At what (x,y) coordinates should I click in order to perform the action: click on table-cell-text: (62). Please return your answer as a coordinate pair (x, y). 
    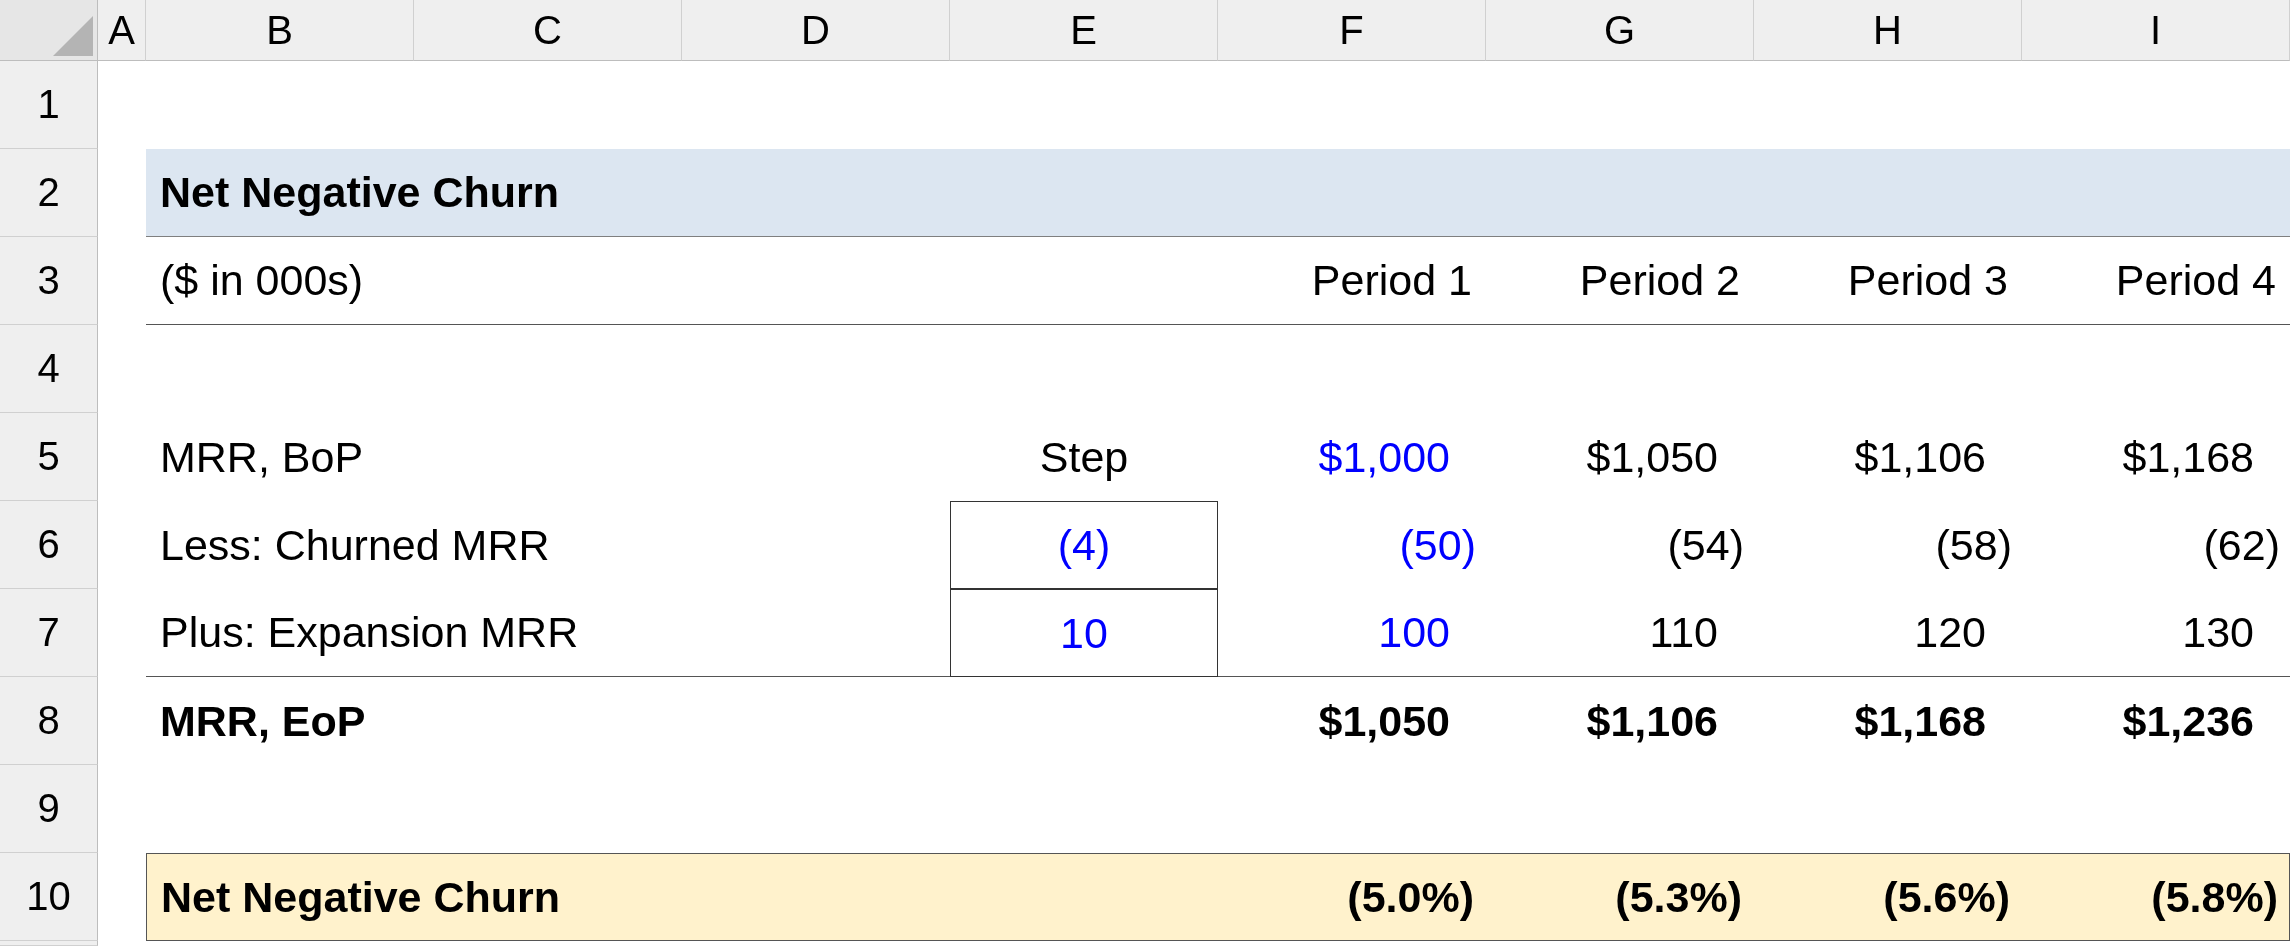
    Looking at the image, I should click on (2241, 545).